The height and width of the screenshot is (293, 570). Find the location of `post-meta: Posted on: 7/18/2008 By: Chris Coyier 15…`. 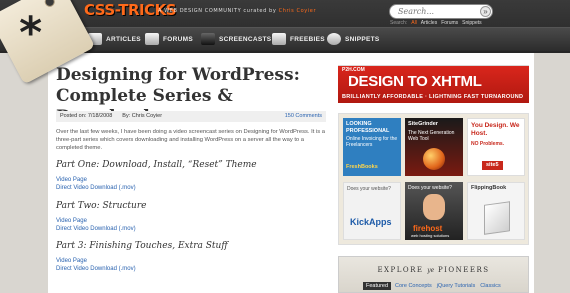

post-meta: Posted on: 7/18/2008 By: Chris Coyier 15… is located at coordinates (191, 116).